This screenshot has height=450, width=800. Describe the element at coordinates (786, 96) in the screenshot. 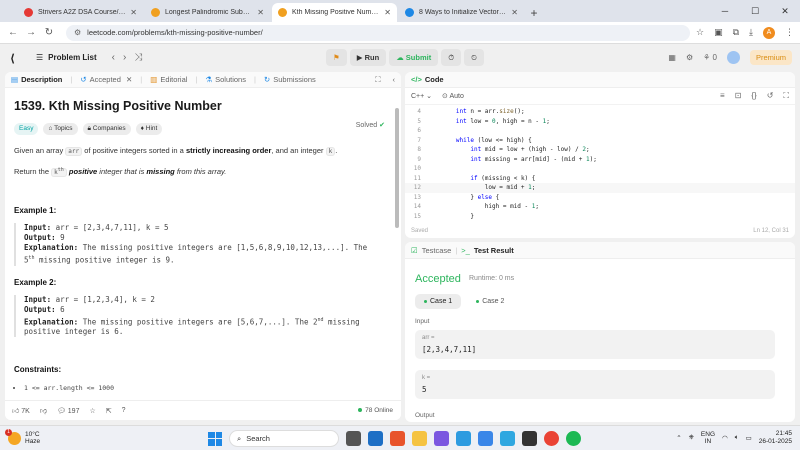

I see `fullscreen-icon: ⛶` at that location.